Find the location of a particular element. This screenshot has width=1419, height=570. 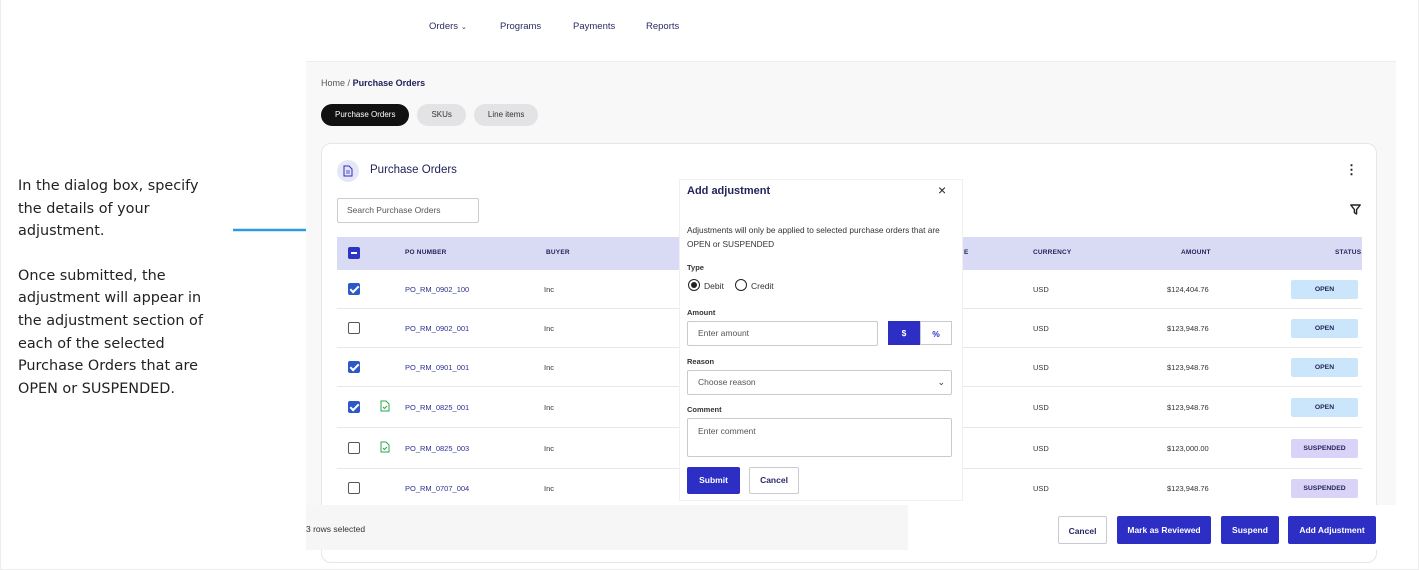

credit-radio is located at coordinates (741, 285).